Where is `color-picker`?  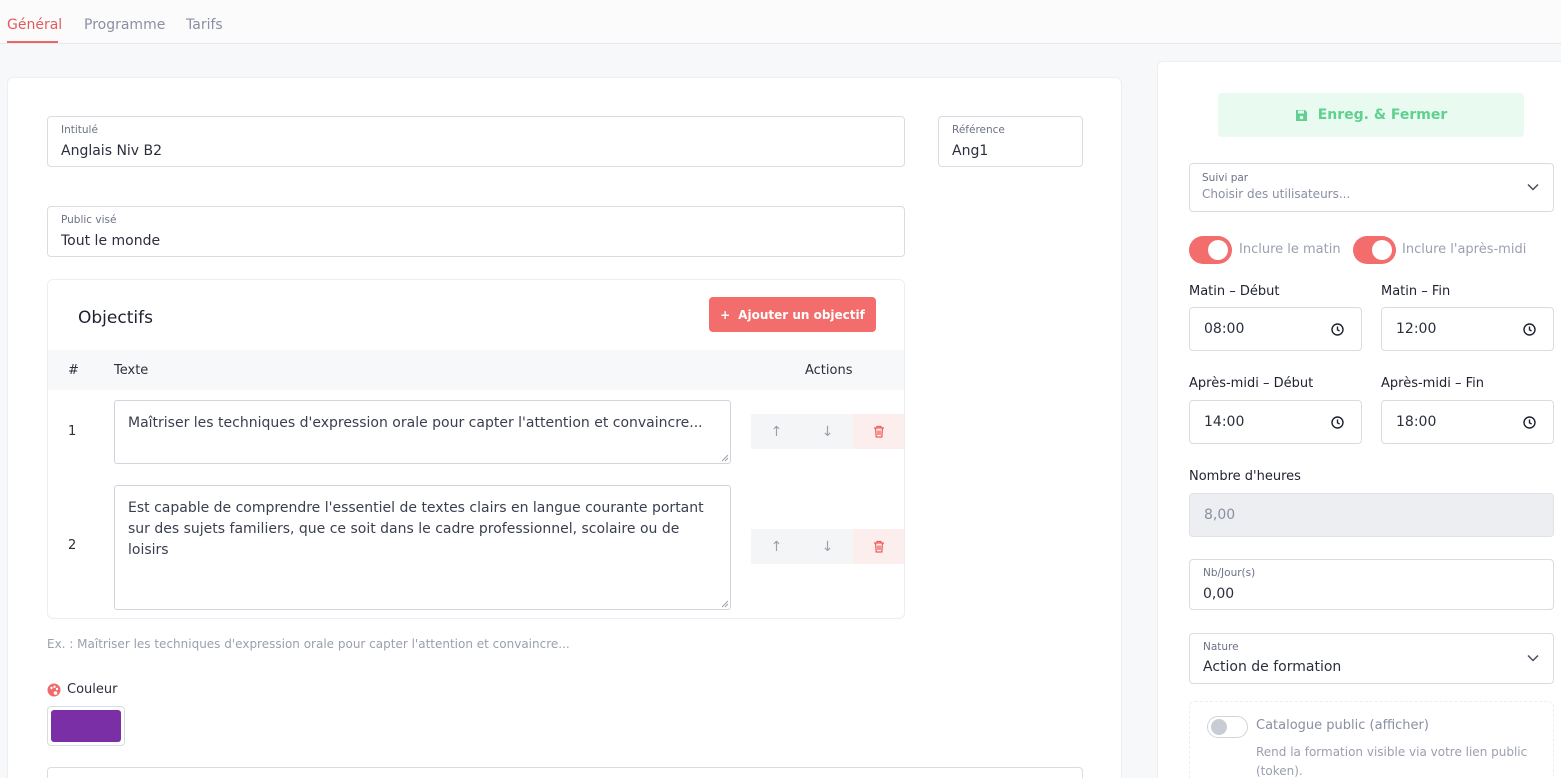
color-picker is located at coordinates (86, 726).